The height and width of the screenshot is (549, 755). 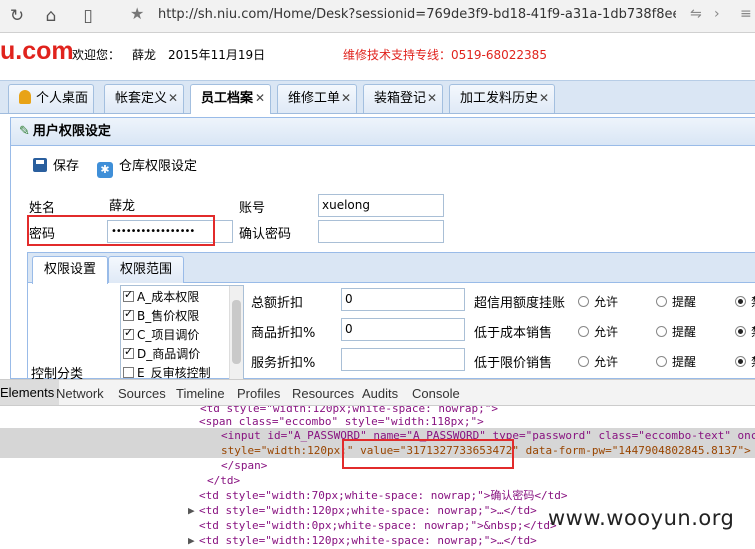 I want to click on pencil-icon: ✎, so click(x=24, y=131).